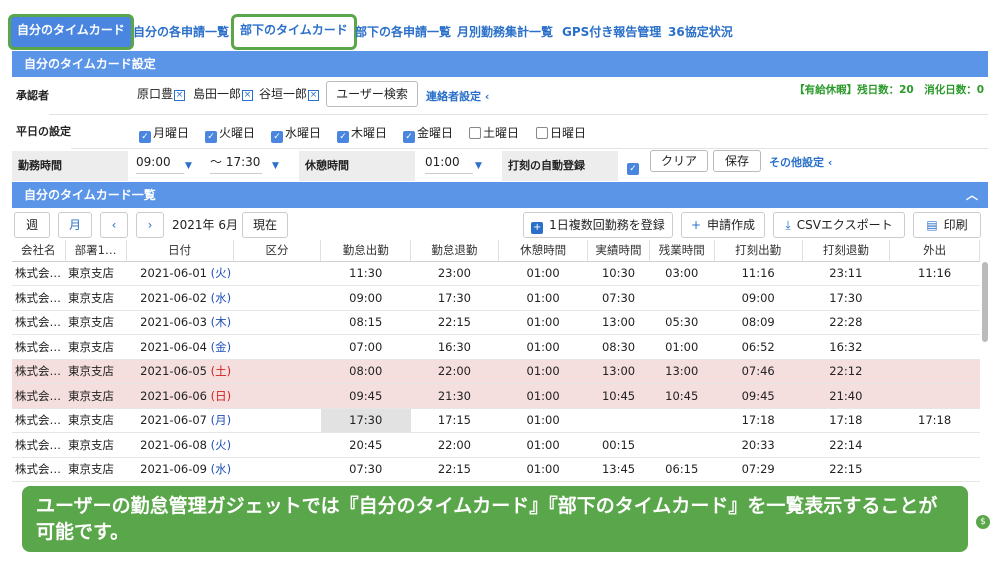  I want to click on date-text: 2021-06-01, so click(173, 273).